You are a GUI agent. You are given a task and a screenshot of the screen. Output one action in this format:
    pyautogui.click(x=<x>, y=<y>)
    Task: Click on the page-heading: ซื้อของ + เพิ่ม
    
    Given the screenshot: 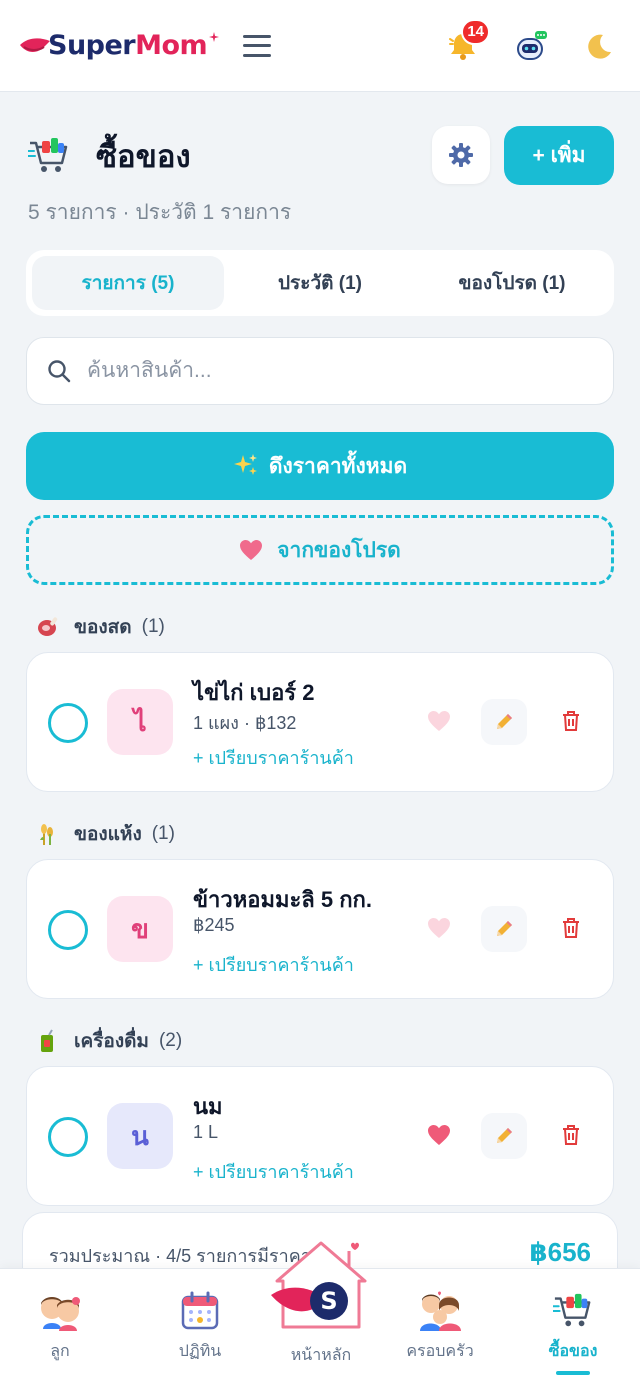 What is the action you would take?
    pyautogui.click(x=321, y=156)
    